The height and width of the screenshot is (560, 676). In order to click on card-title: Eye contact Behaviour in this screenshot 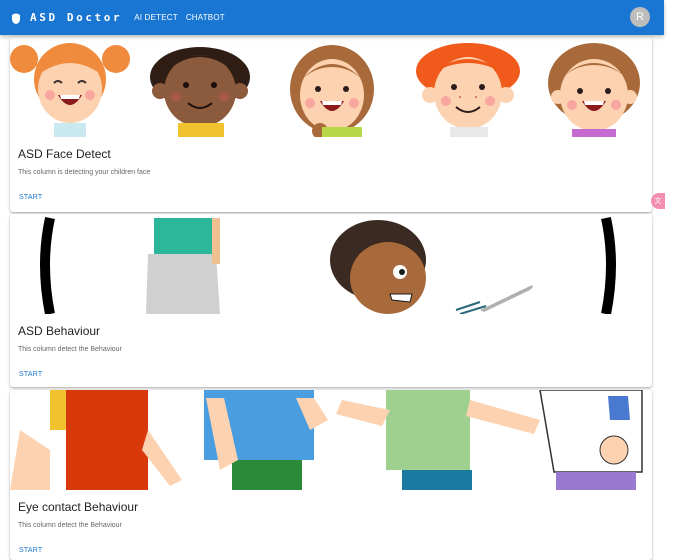, I will do `click(78, 507)`.